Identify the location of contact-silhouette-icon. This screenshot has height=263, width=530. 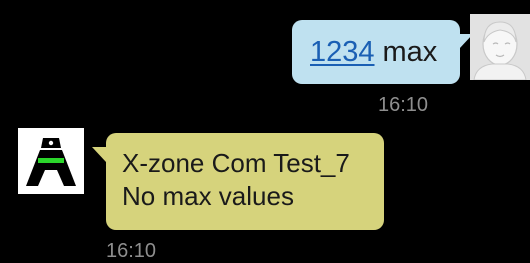
(500, 47).